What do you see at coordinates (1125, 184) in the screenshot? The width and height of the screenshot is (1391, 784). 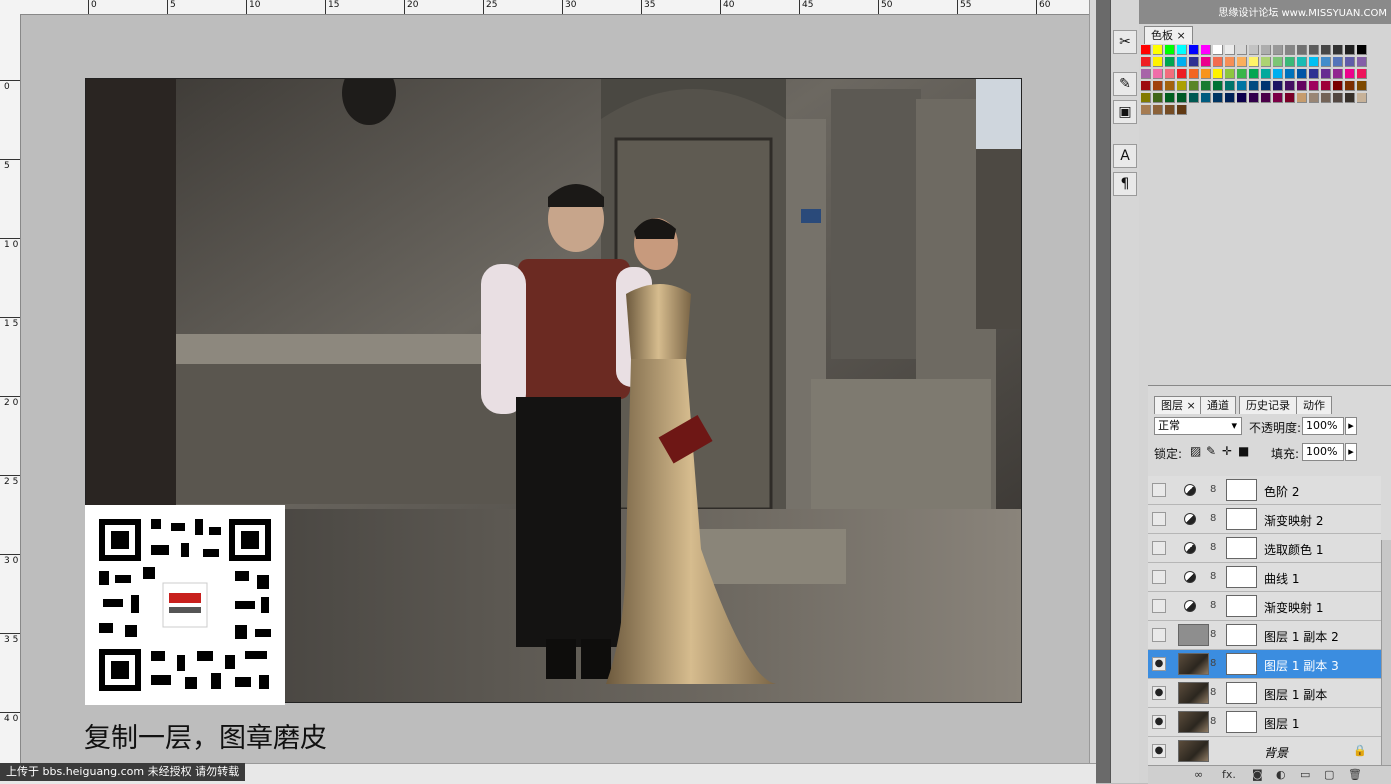 I see `paragraph-icon: ¶` at bounding box center [1125, 184].